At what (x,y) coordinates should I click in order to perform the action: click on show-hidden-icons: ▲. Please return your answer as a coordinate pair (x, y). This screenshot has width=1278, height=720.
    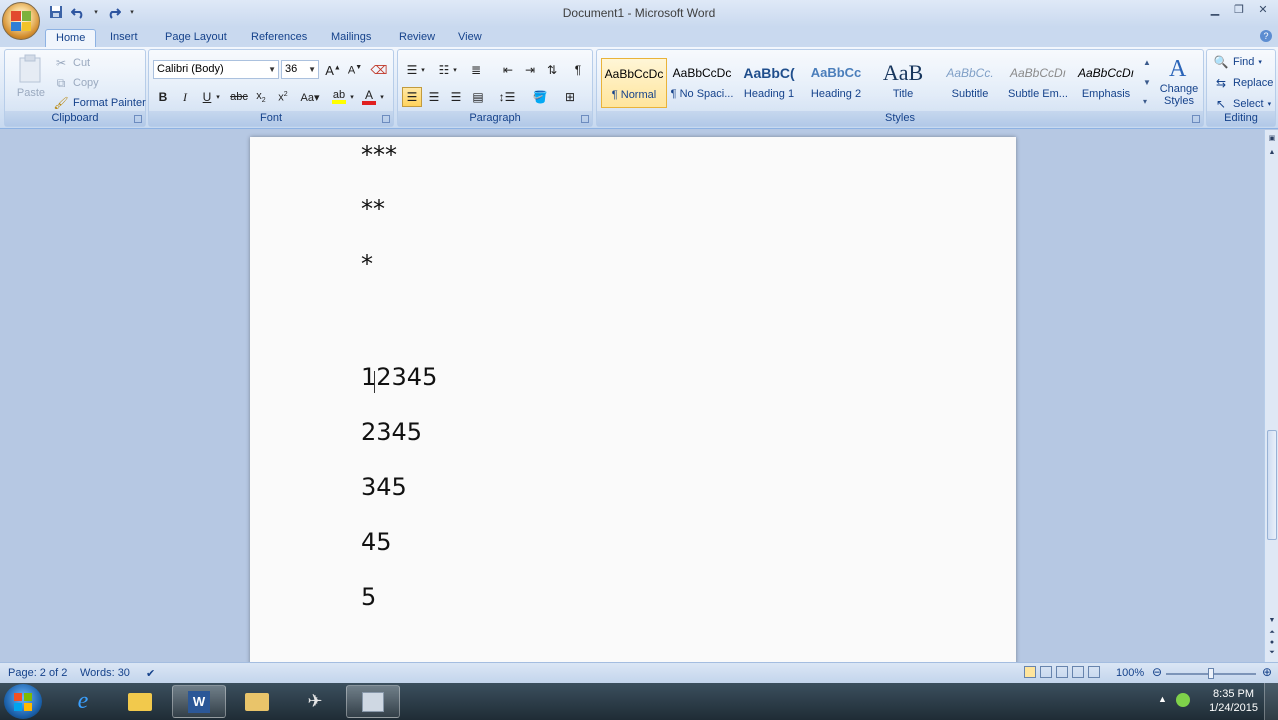
    Looking at the image, I should click on (1162, 699).